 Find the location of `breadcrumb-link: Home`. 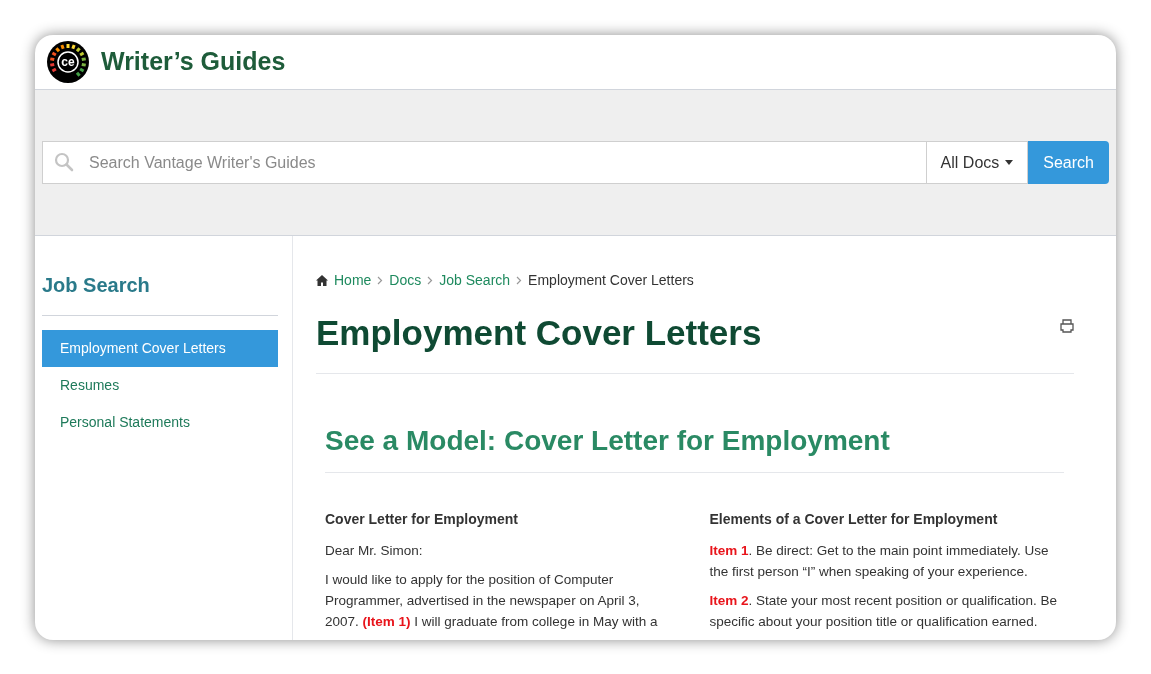

breadcrumb-link: Home is located at coordinates (353, 281).